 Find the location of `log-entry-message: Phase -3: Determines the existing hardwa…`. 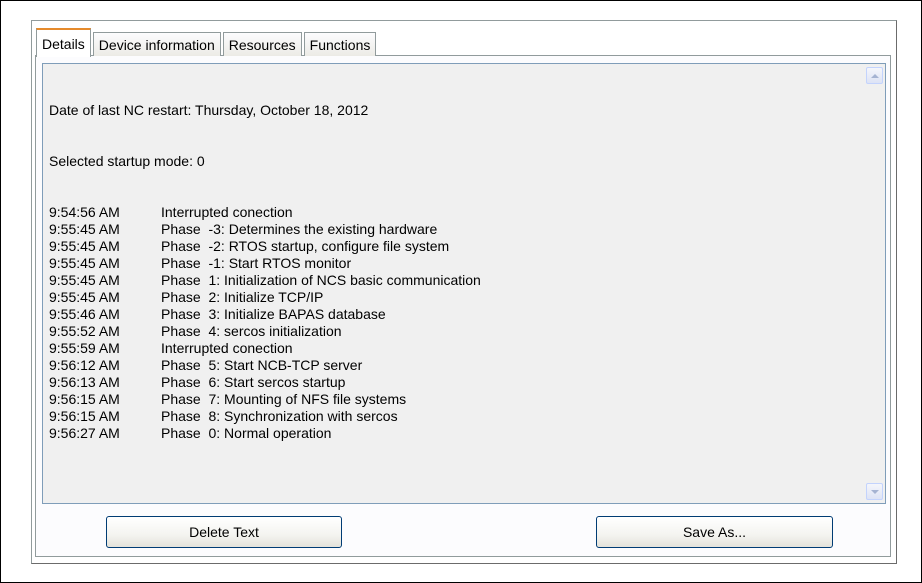

log-entry-message: Phase -3: Determines the existing hardwa… is located at coordinates (299, 229).